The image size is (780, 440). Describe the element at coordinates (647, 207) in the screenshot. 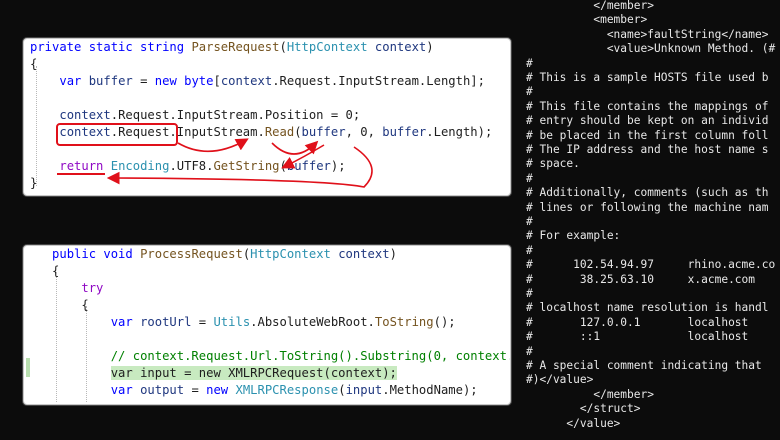

I see `terminal-line: # lines or following the machine nam` at that location.